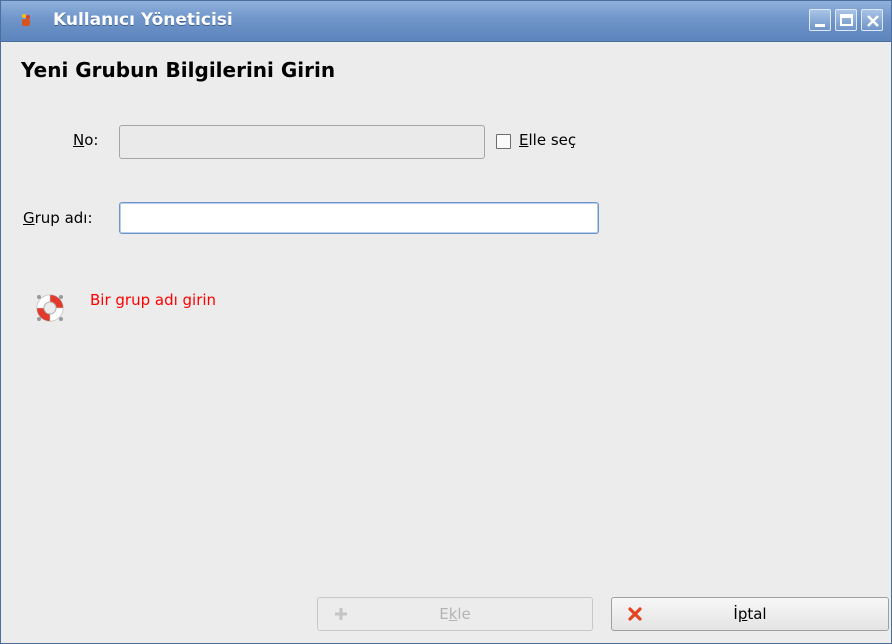 The width and height of the screenshot is (892, 644). I want to click on cancel-button-label: İptal, so click(750, 614).